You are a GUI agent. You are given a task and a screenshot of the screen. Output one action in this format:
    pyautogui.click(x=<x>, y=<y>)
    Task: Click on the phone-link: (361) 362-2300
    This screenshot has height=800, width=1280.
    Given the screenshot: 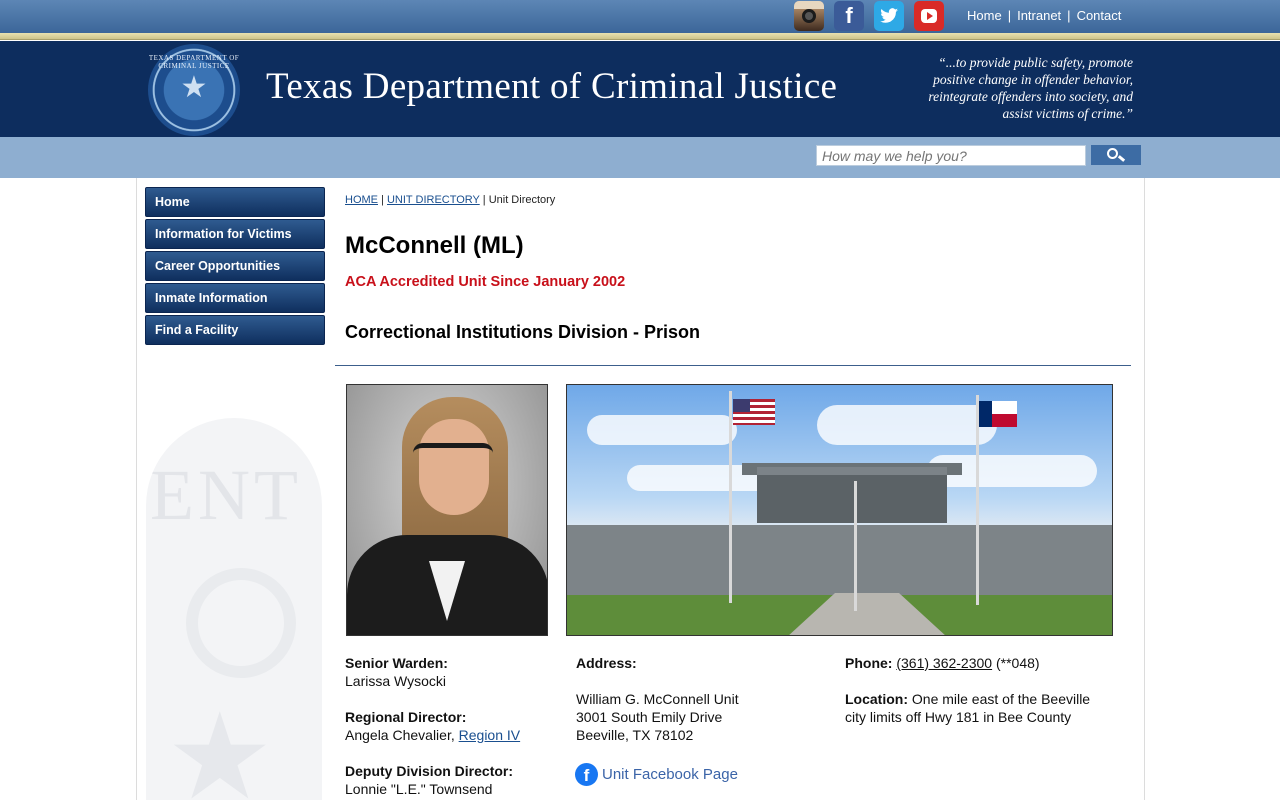 What is the action you would take?
    pyautogui.click(x=944, y=663)
    